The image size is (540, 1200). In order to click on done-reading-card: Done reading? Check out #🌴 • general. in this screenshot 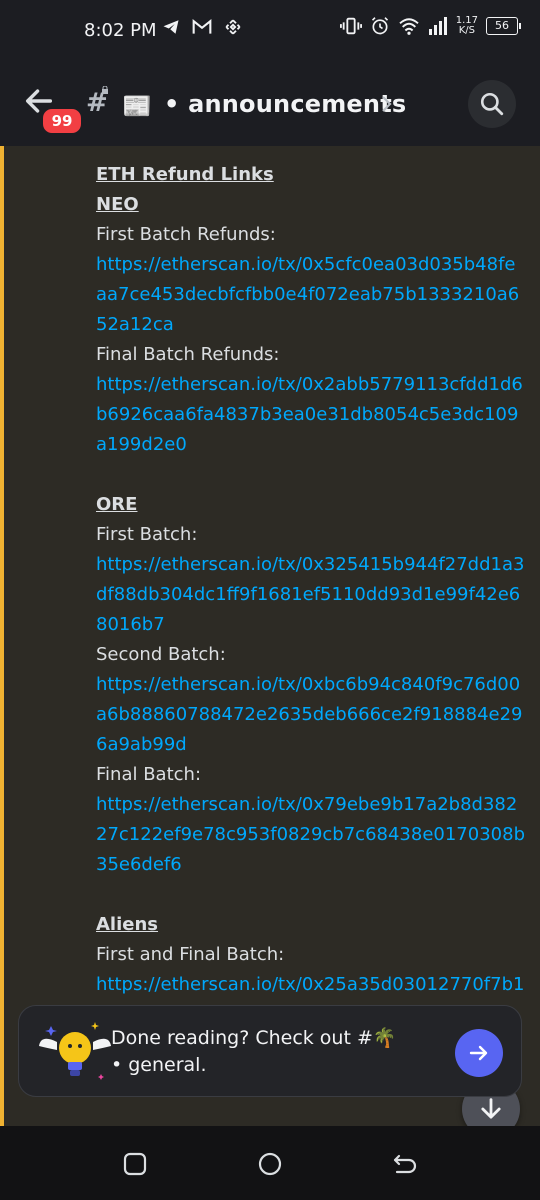, I will do `click(270, 1051)`.